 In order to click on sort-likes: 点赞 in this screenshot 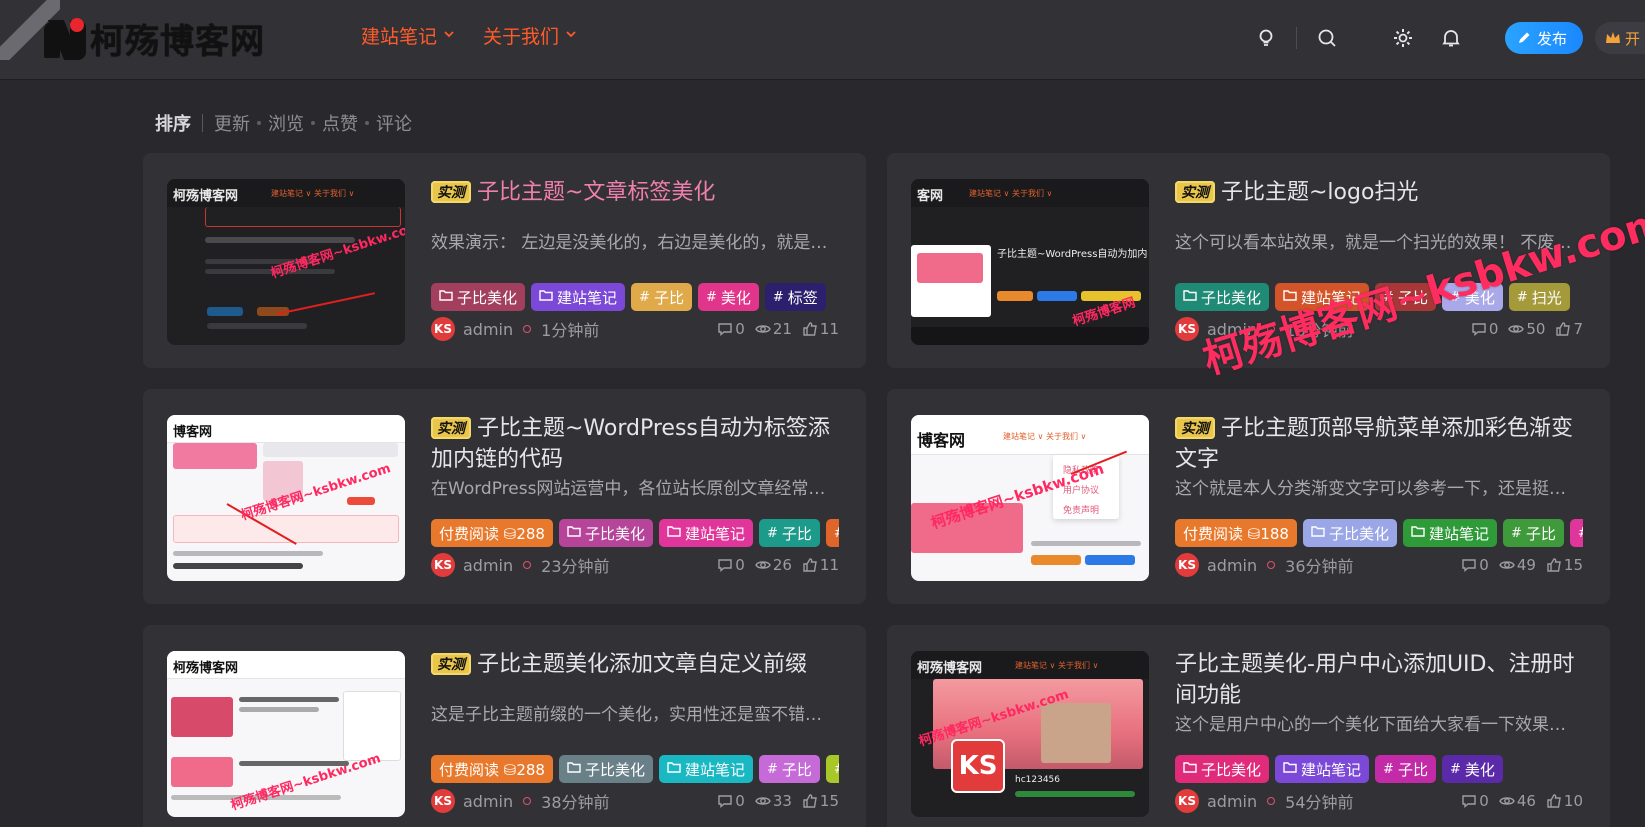, I will do `click(340, 123)`.